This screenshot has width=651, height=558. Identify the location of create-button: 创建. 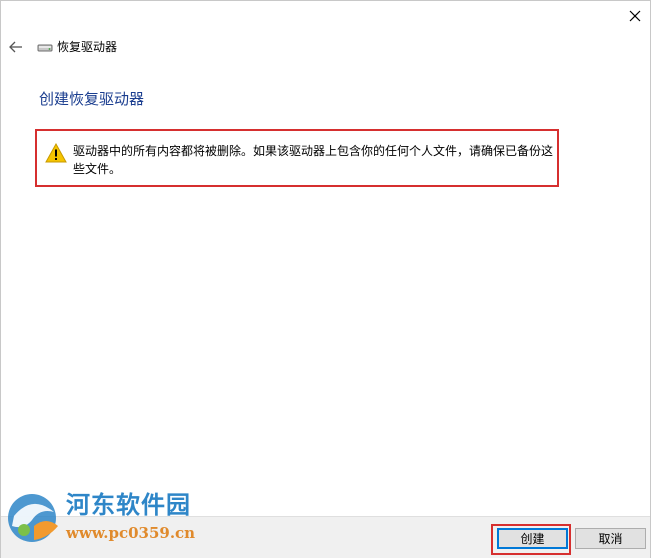
(532, 538).